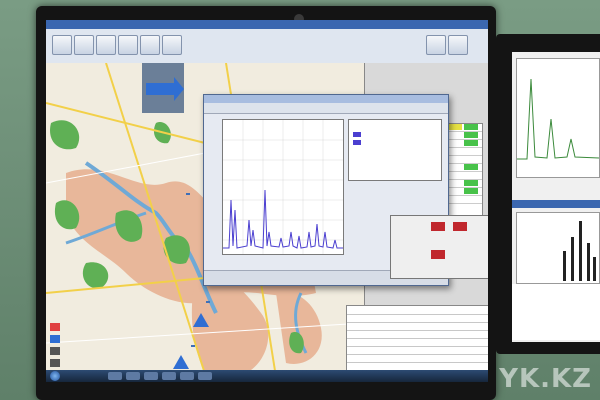 The height and width of the screenshot is (400, 600). What do you see at coordinates (267, 46) in the screenshot?
I see `main-toolbar` at bounding box center [267, 46].